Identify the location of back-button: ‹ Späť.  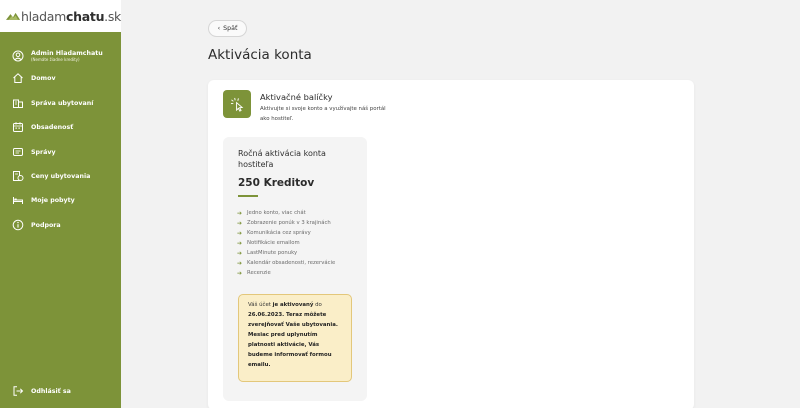
(227, 28).